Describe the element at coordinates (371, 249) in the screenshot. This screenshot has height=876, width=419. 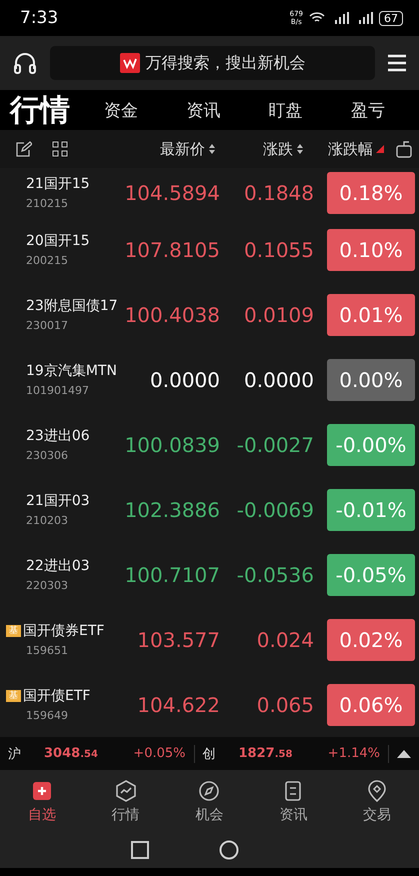
I see `change-percent-tag: 0.10%` at that location.